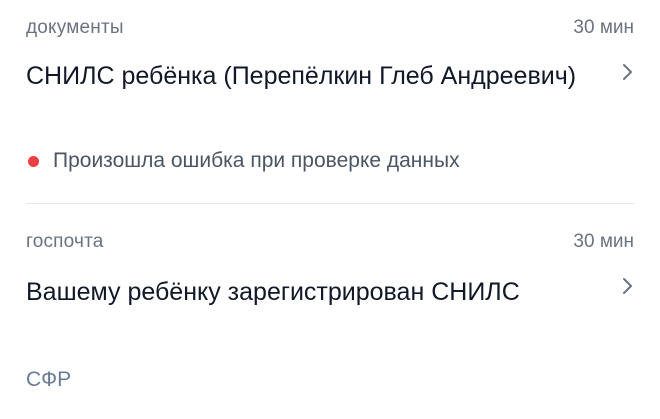 This screenshot has height=419, width=660. What do you see at coordinates (49, 379) in the screenshot?
I see `notification-sender: СФР` at bounding box center [49, 379].